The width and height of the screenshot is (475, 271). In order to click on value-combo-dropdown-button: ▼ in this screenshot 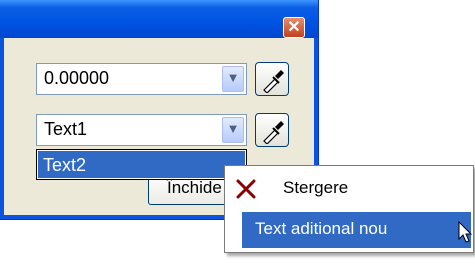, I will do `click(233, 79)`.